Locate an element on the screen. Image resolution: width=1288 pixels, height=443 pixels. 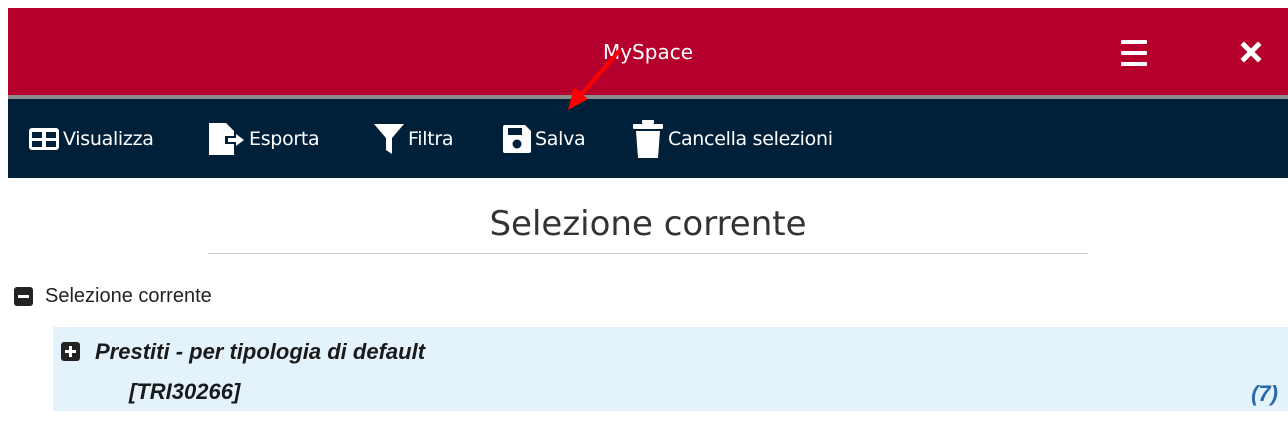
esporta-label: Esporta is located at coordinates (284, 138).